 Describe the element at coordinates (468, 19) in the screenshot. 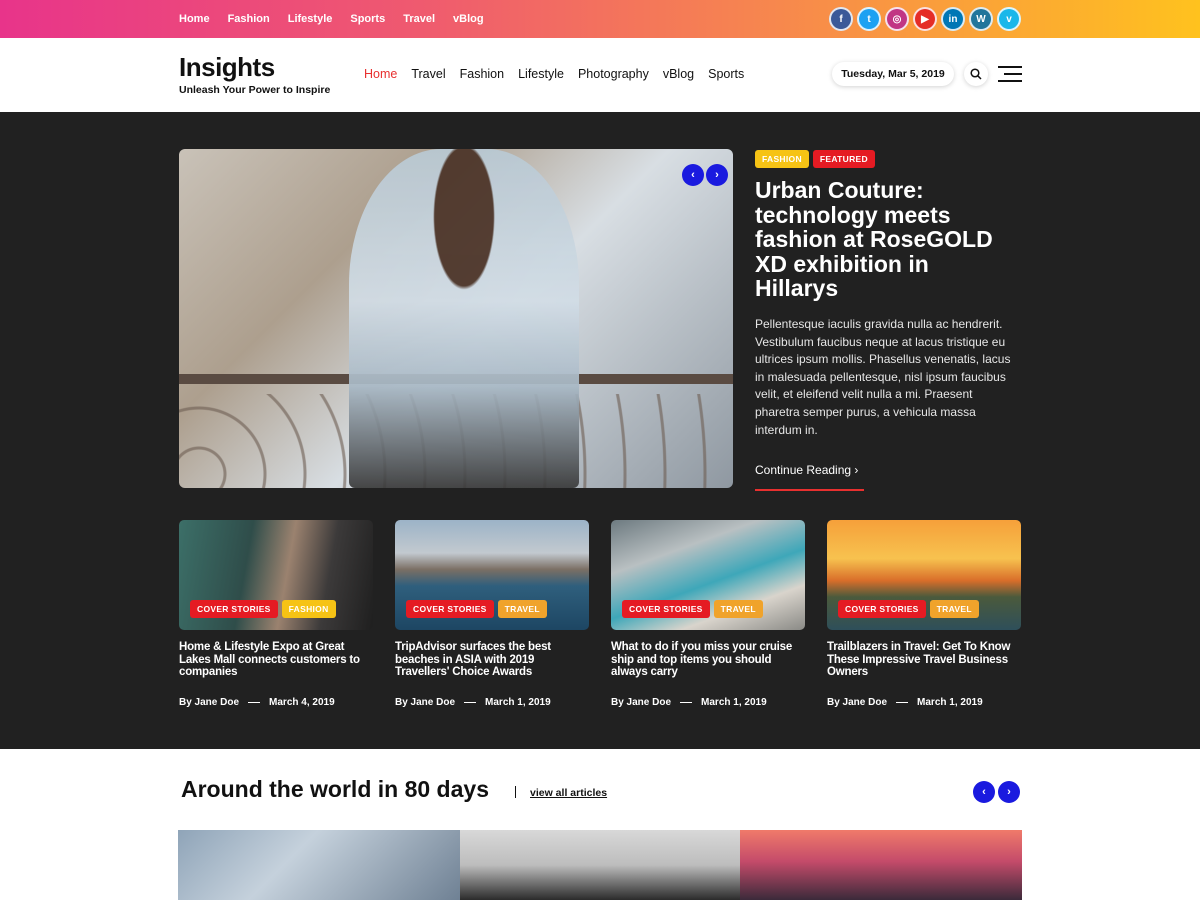

I see `top-nav-vblog: vBlog` at that location.